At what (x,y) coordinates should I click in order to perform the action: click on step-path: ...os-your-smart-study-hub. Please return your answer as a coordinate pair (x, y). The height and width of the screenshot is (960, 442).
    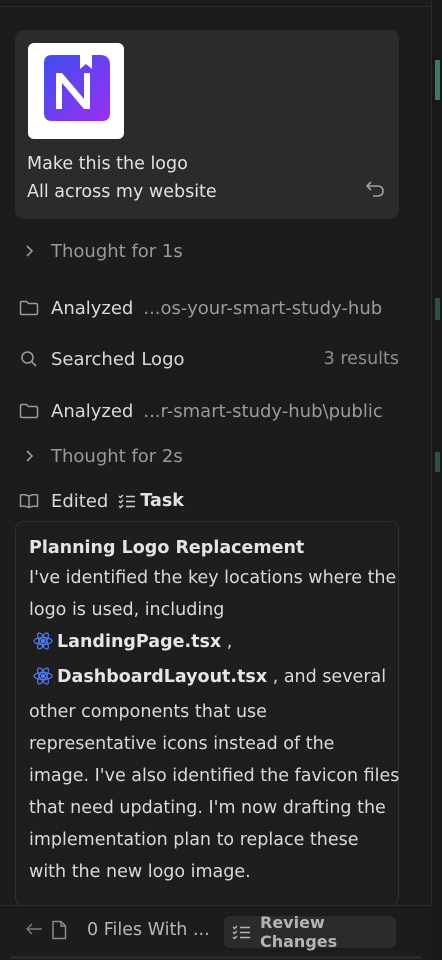
    Looking at the image, I should click on (263, 308).